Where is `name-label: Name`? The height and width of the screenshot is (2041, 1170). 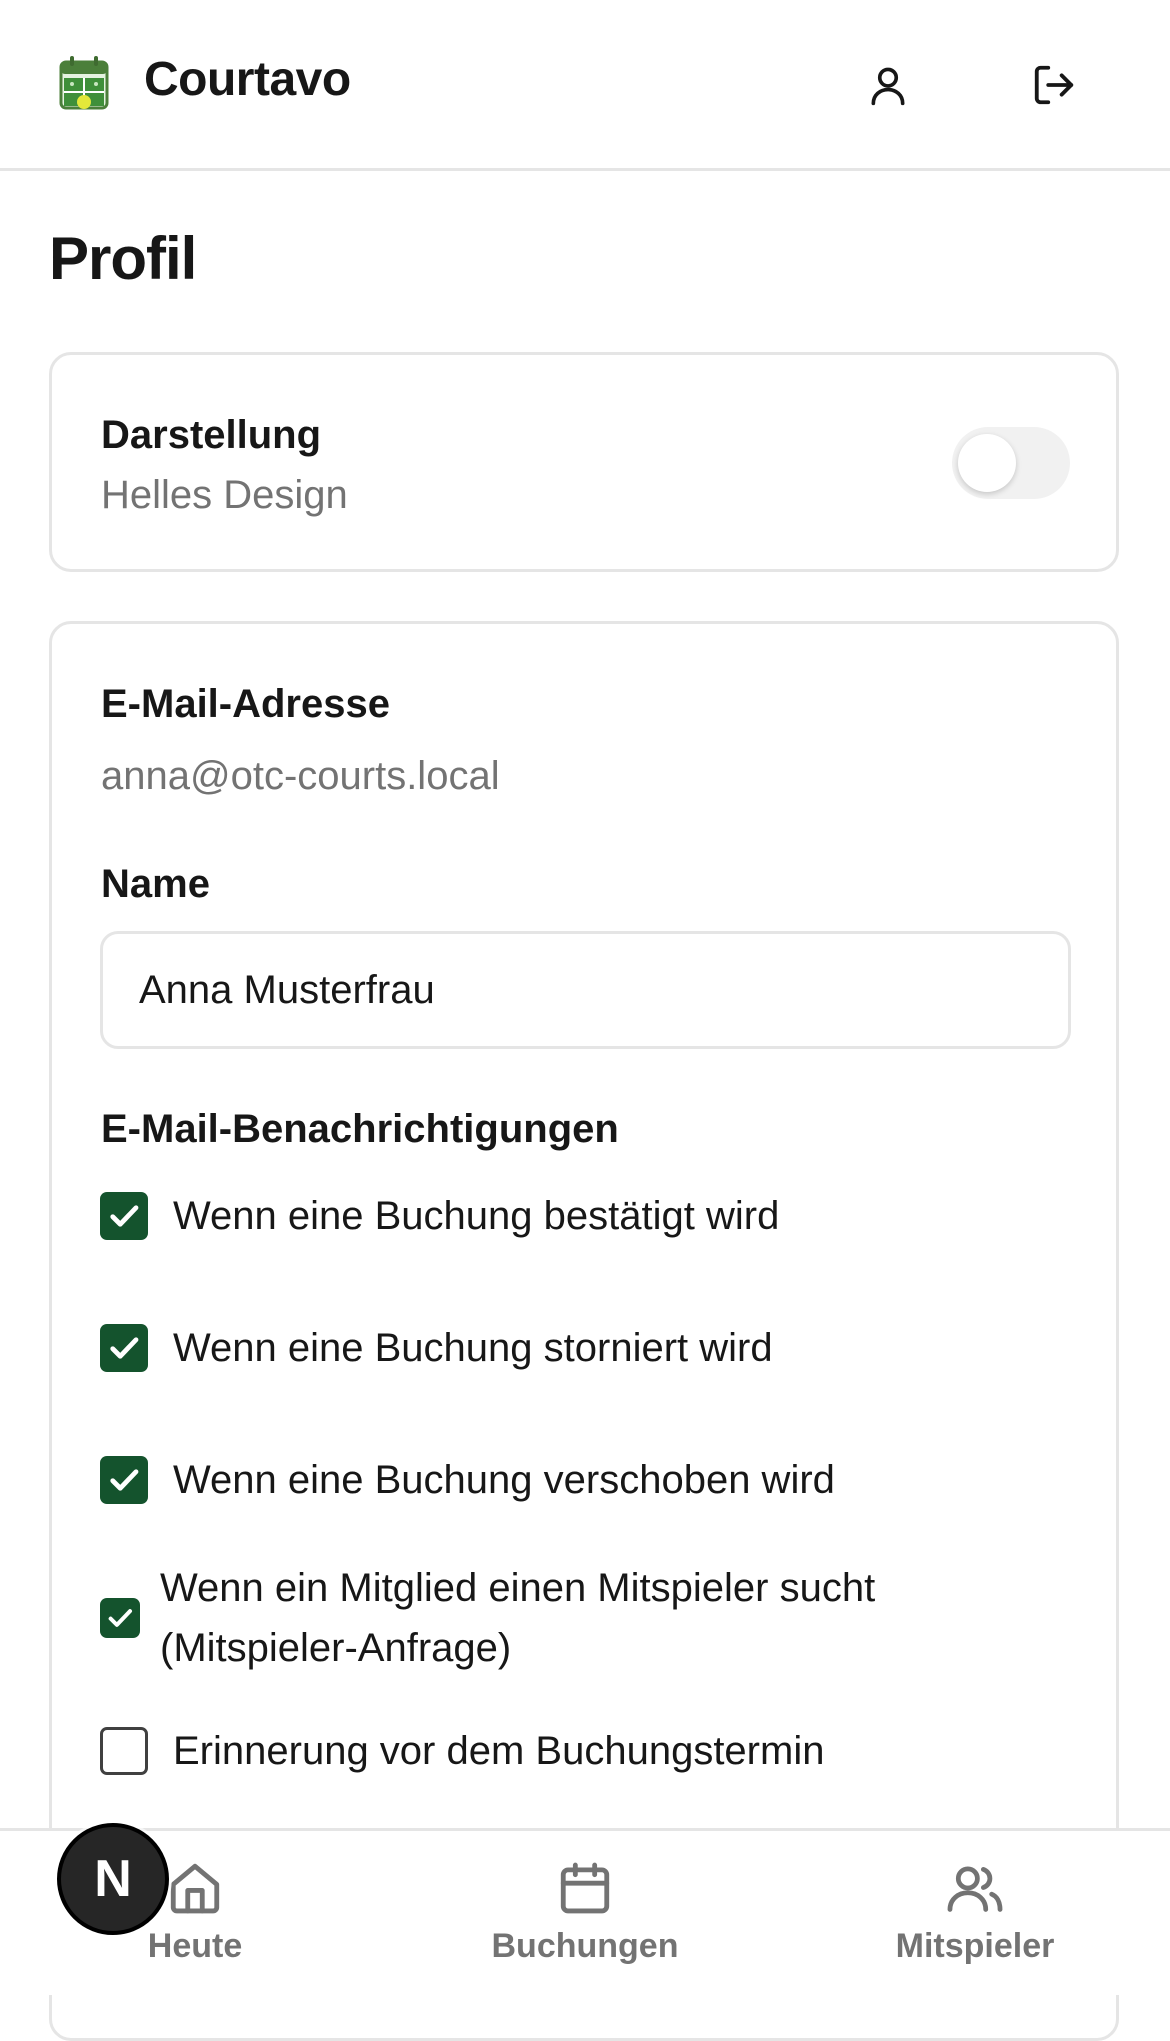
name-label: Name is located at coordinates (155, 884).